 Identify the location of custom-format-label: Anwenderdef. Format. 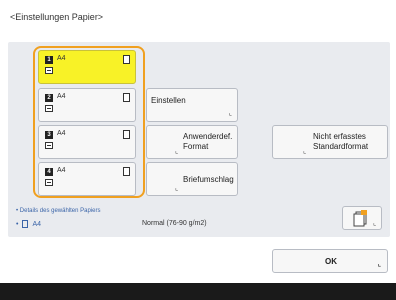
(207, 142).